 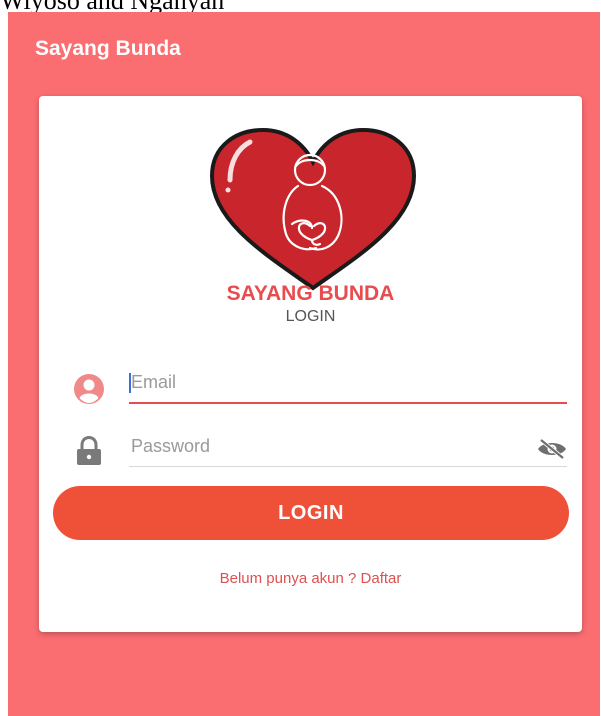 What do you see at coordinates (108, 48) in the screenshot?
I see `app-title: Sayang Bunda` at bounding box center [108, 48].